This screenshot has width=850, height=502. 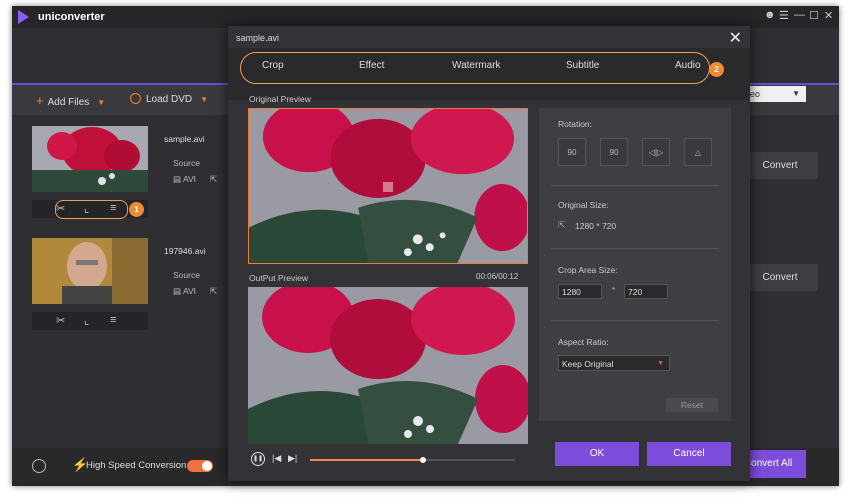 What do you see at coordinates (597, 454) in the screenshot?
I see `ok-button: OK` at bounding box center [597, 454].